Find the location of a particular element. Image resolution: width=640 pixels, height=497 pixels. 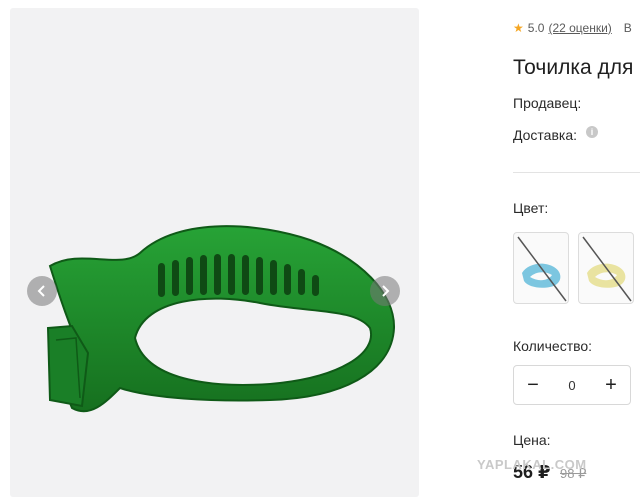

color-swatch-blue is located at coordinates (541, 268).